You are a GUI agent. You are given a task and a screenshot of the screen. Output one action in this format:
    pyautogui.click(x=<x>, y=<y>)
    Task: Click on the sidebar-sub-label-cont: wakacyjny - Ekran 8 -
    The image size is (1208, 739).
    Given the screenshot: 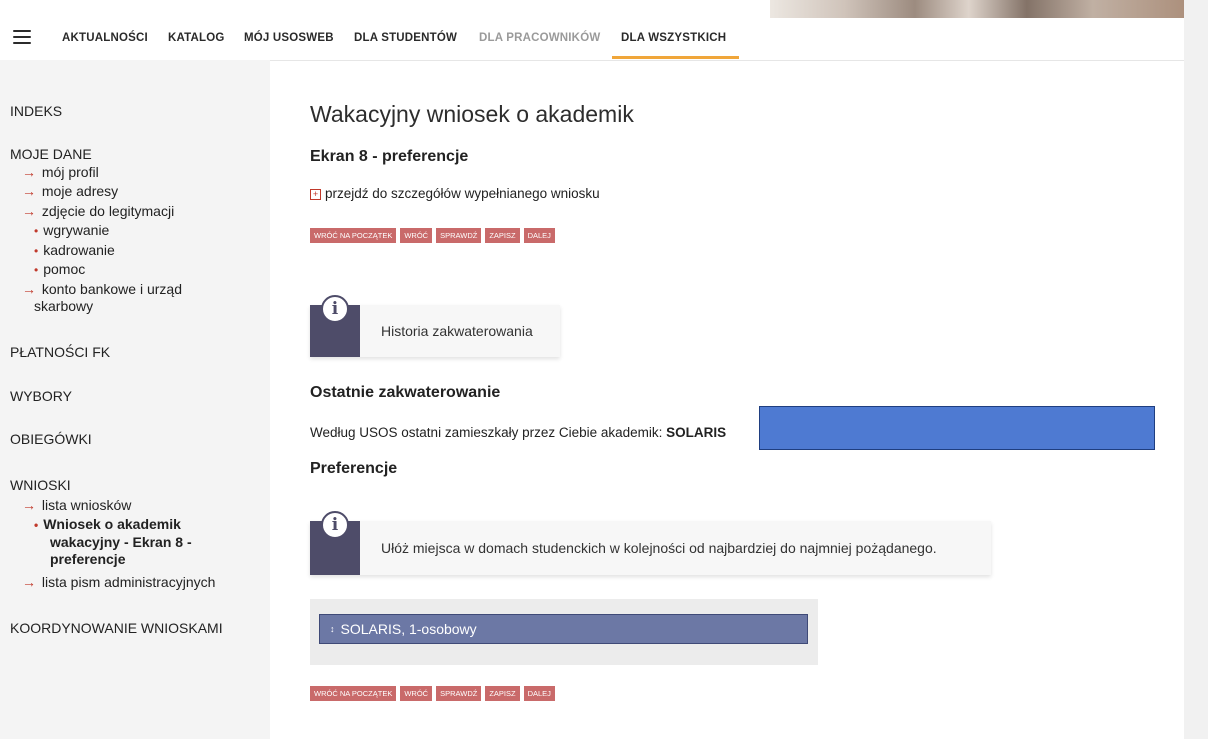 What is the action you would take?
    pyautogui.click(x=121, y=542)
    